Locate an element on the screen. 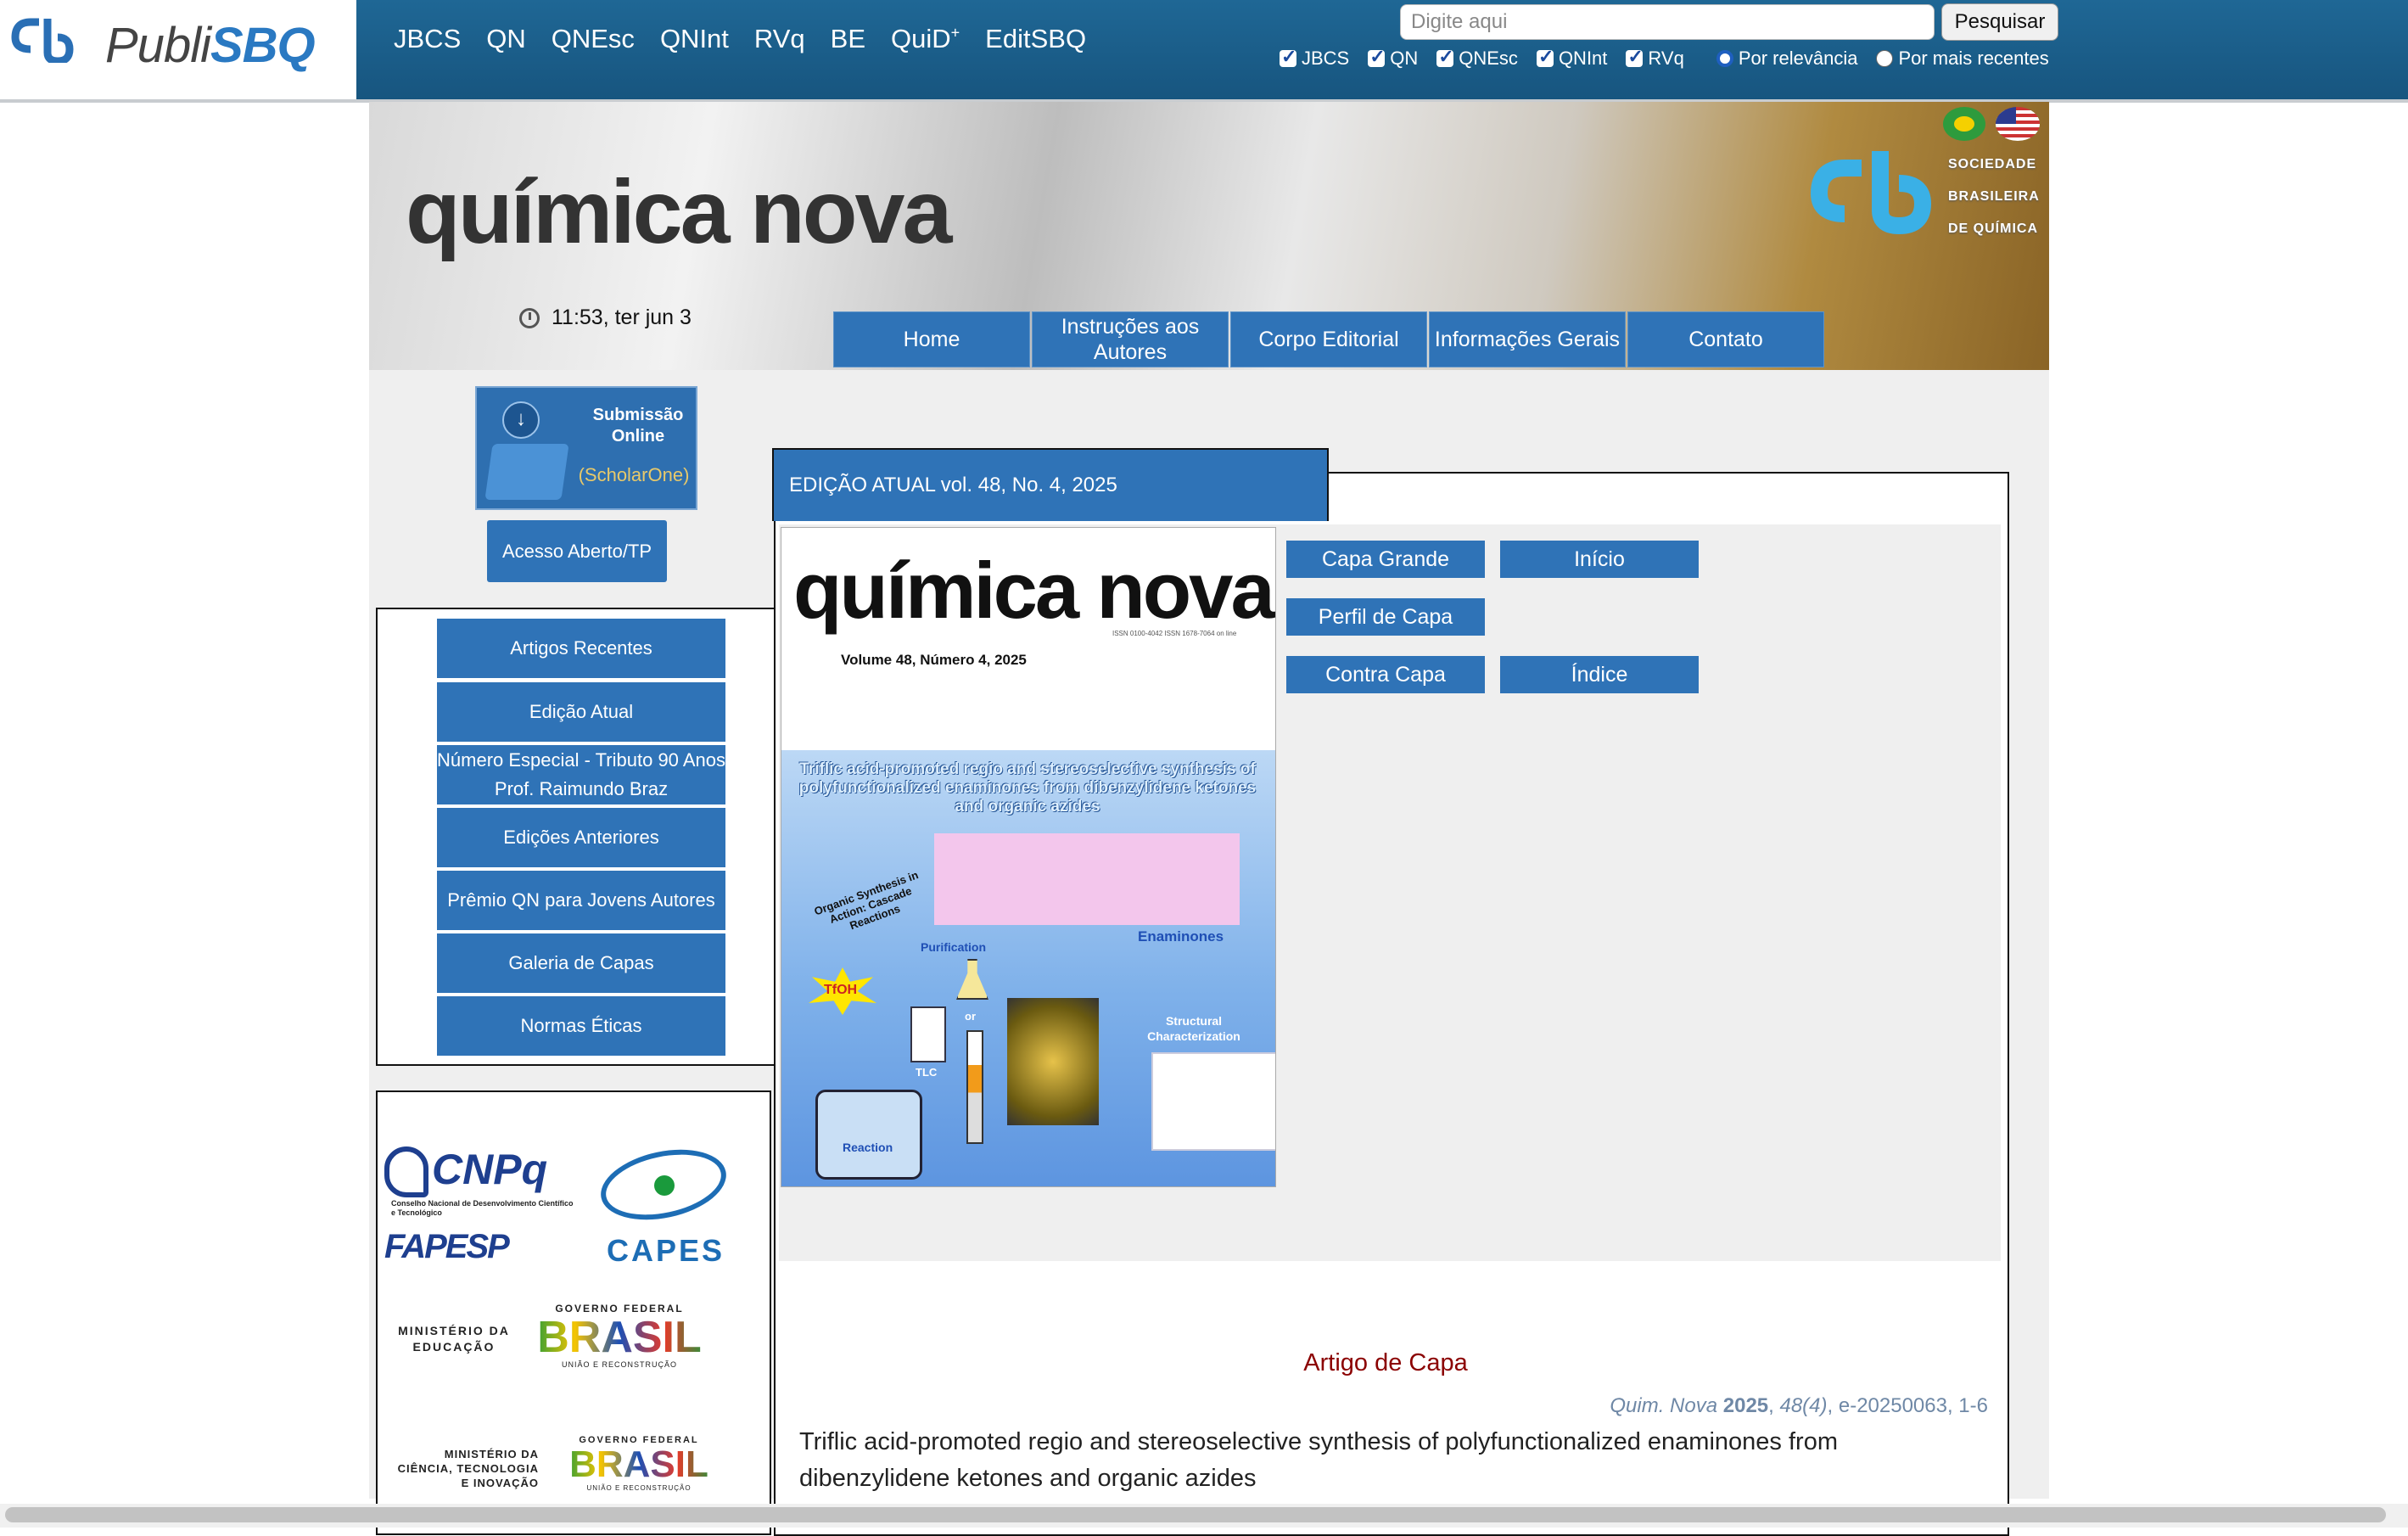 This screenshot has width=2408, height=1536. cover-title: química nova is located at coordinates (1034, 591).